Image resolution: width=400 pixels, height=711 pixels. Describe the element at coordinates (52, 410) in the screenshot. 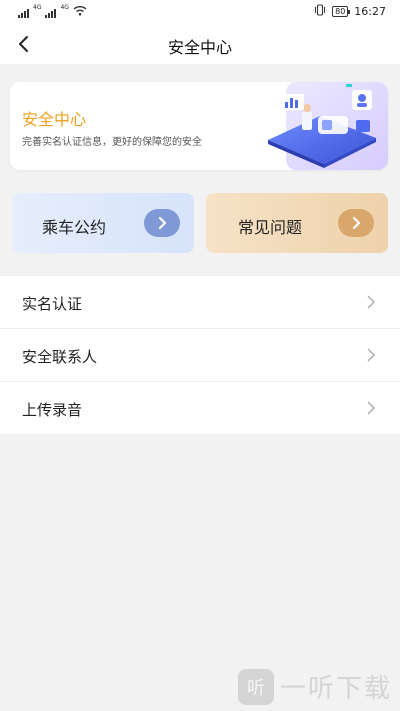

I see `menu-item-label: 上传录音` at that location.